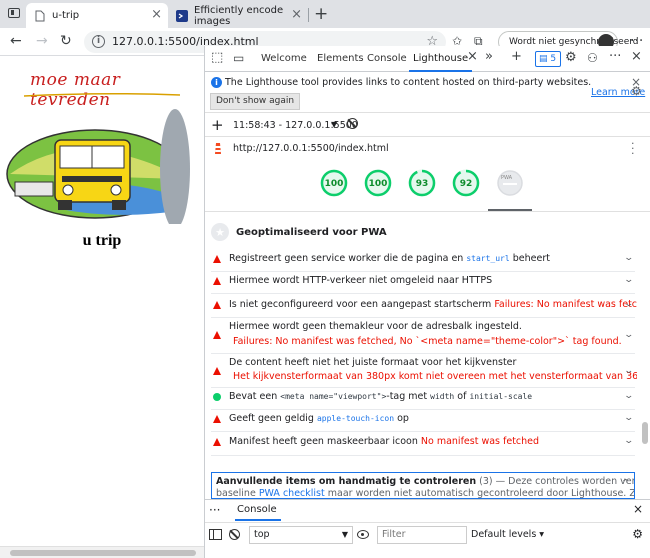  Describe the element at coordinates (489, 57) in the screenshot. I see `more-tabs-icon: »` at that location.